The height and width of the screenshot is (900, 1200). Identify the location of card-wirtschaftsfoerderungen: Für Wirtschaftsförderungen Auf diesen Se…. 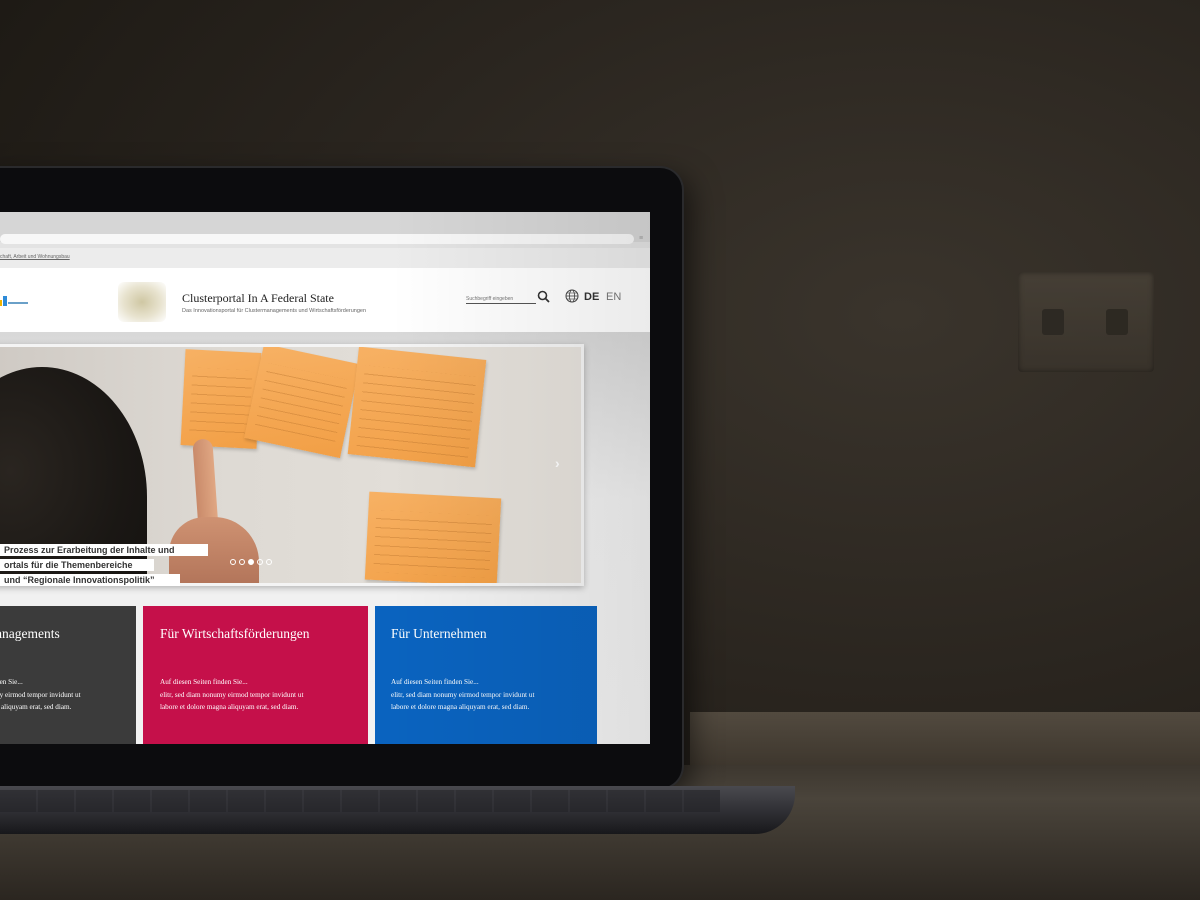
(255, 675).